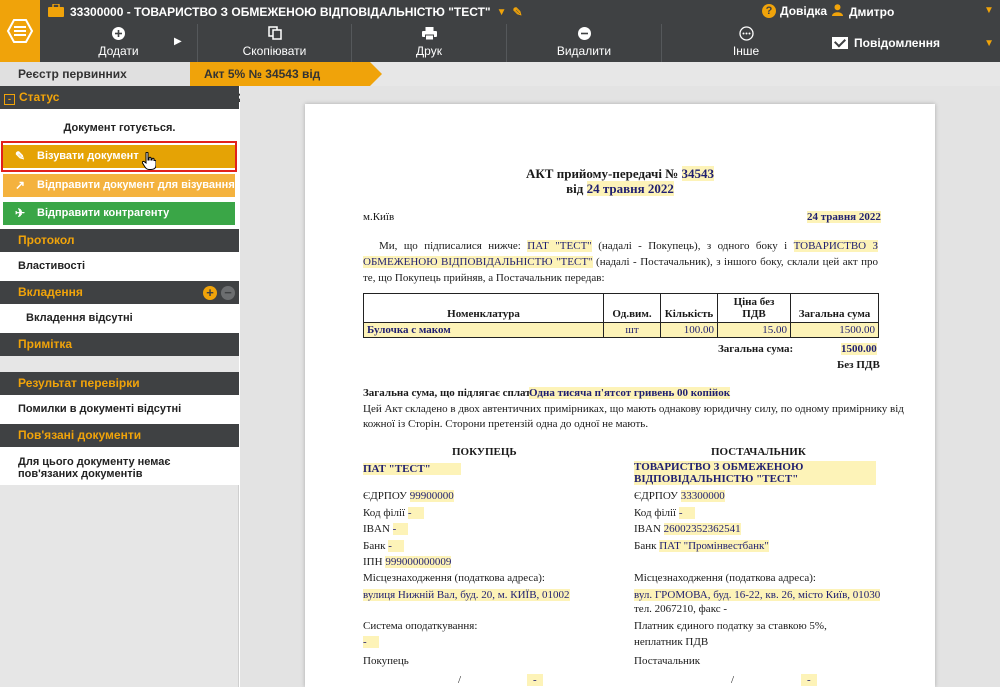  Describe the element at coordinates (119, 213) in the screenshot. I see `send-to-counterparty-button: ✈ Відправити контрагенту` at that location.